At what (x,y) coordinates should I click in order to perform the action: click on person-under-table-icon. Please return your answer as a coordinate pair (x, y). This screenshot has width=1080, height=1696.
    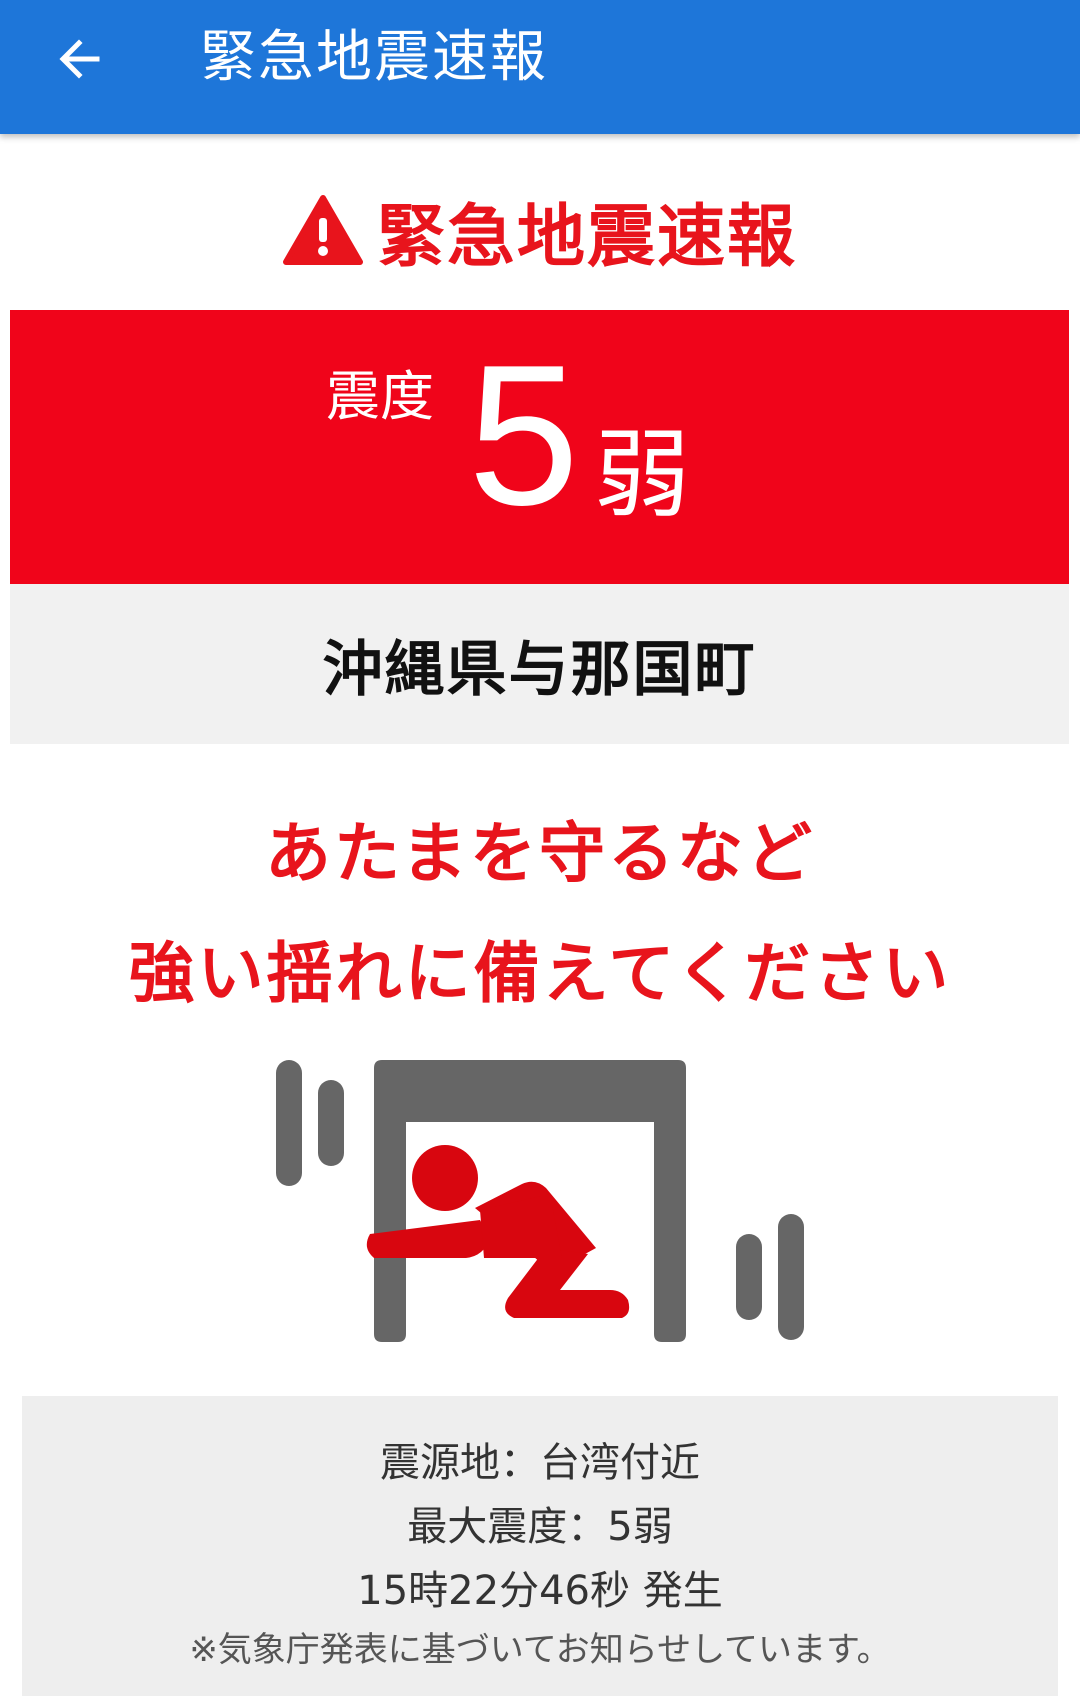
    Looking at the image, I should click on (540, 1201).